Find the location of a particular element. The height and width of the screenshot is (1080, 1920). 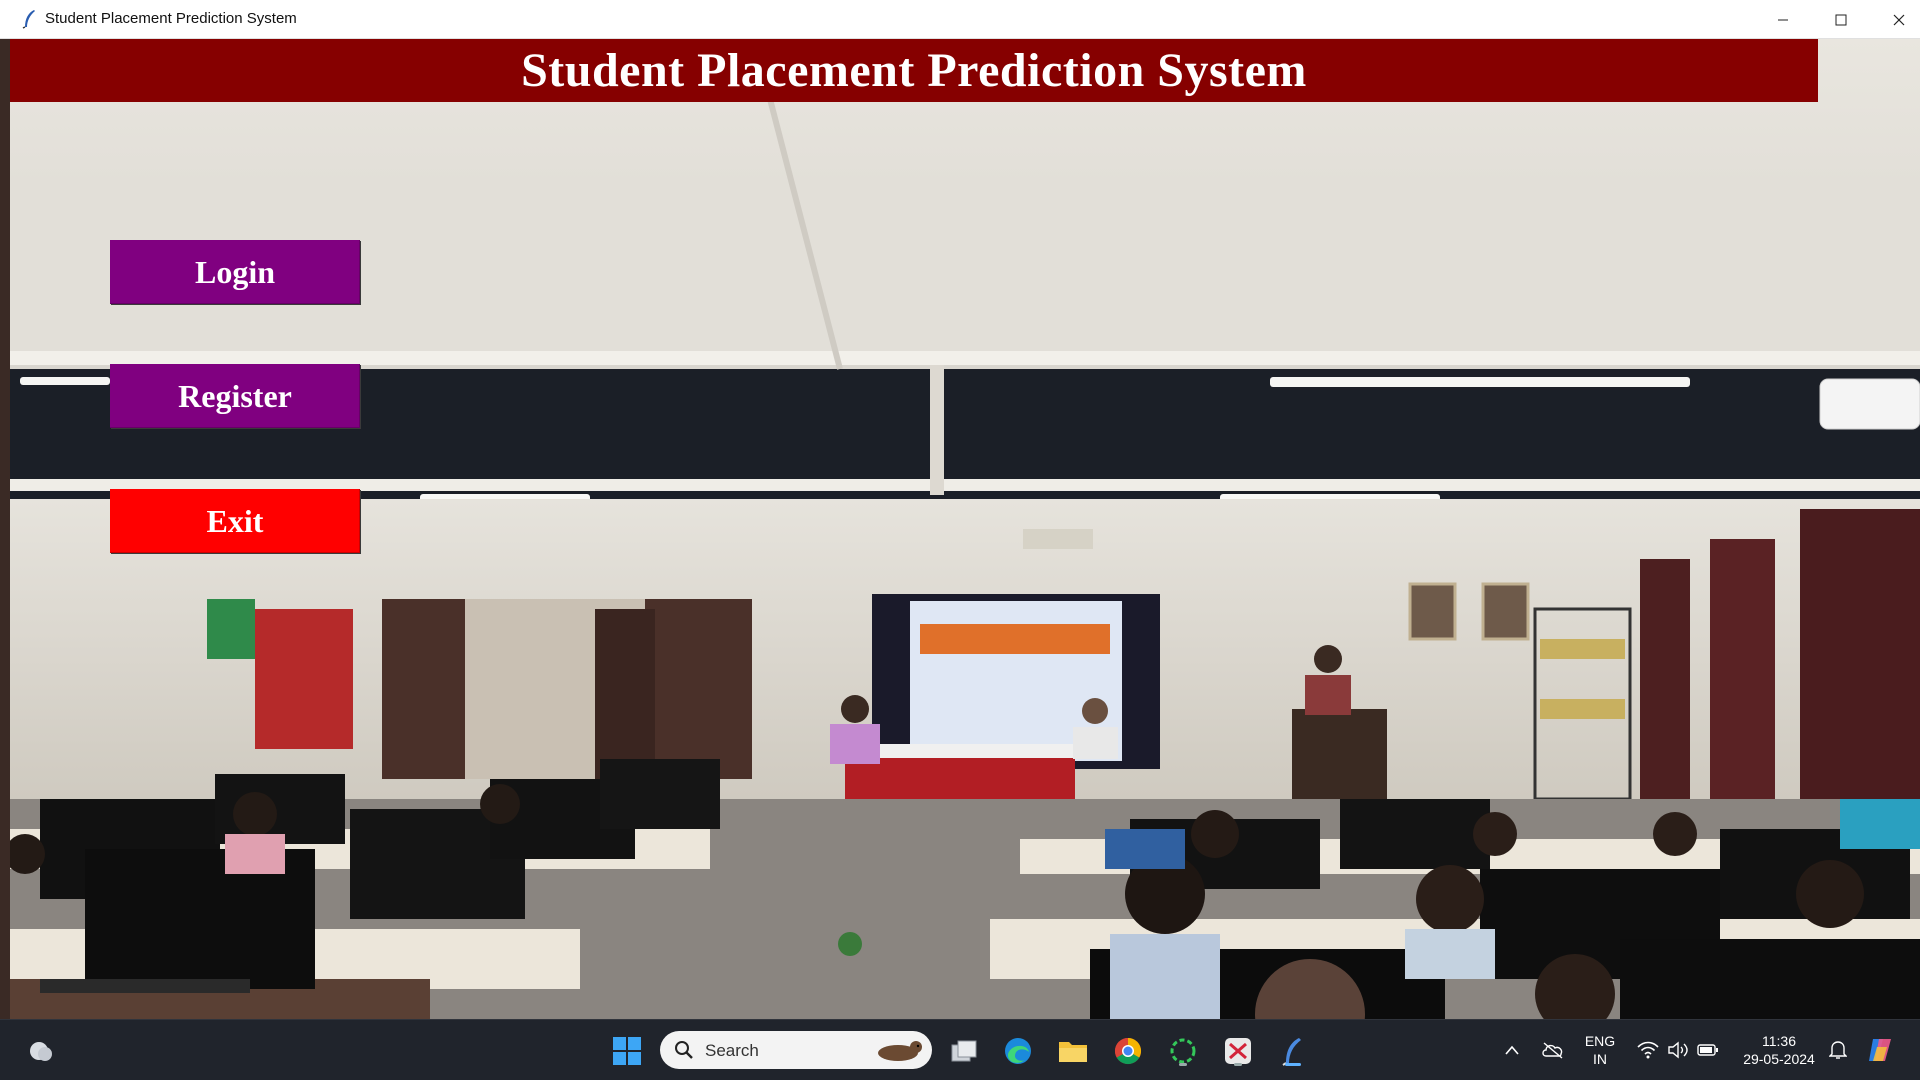

active-indicator is located at coordinates (1293, 1064).